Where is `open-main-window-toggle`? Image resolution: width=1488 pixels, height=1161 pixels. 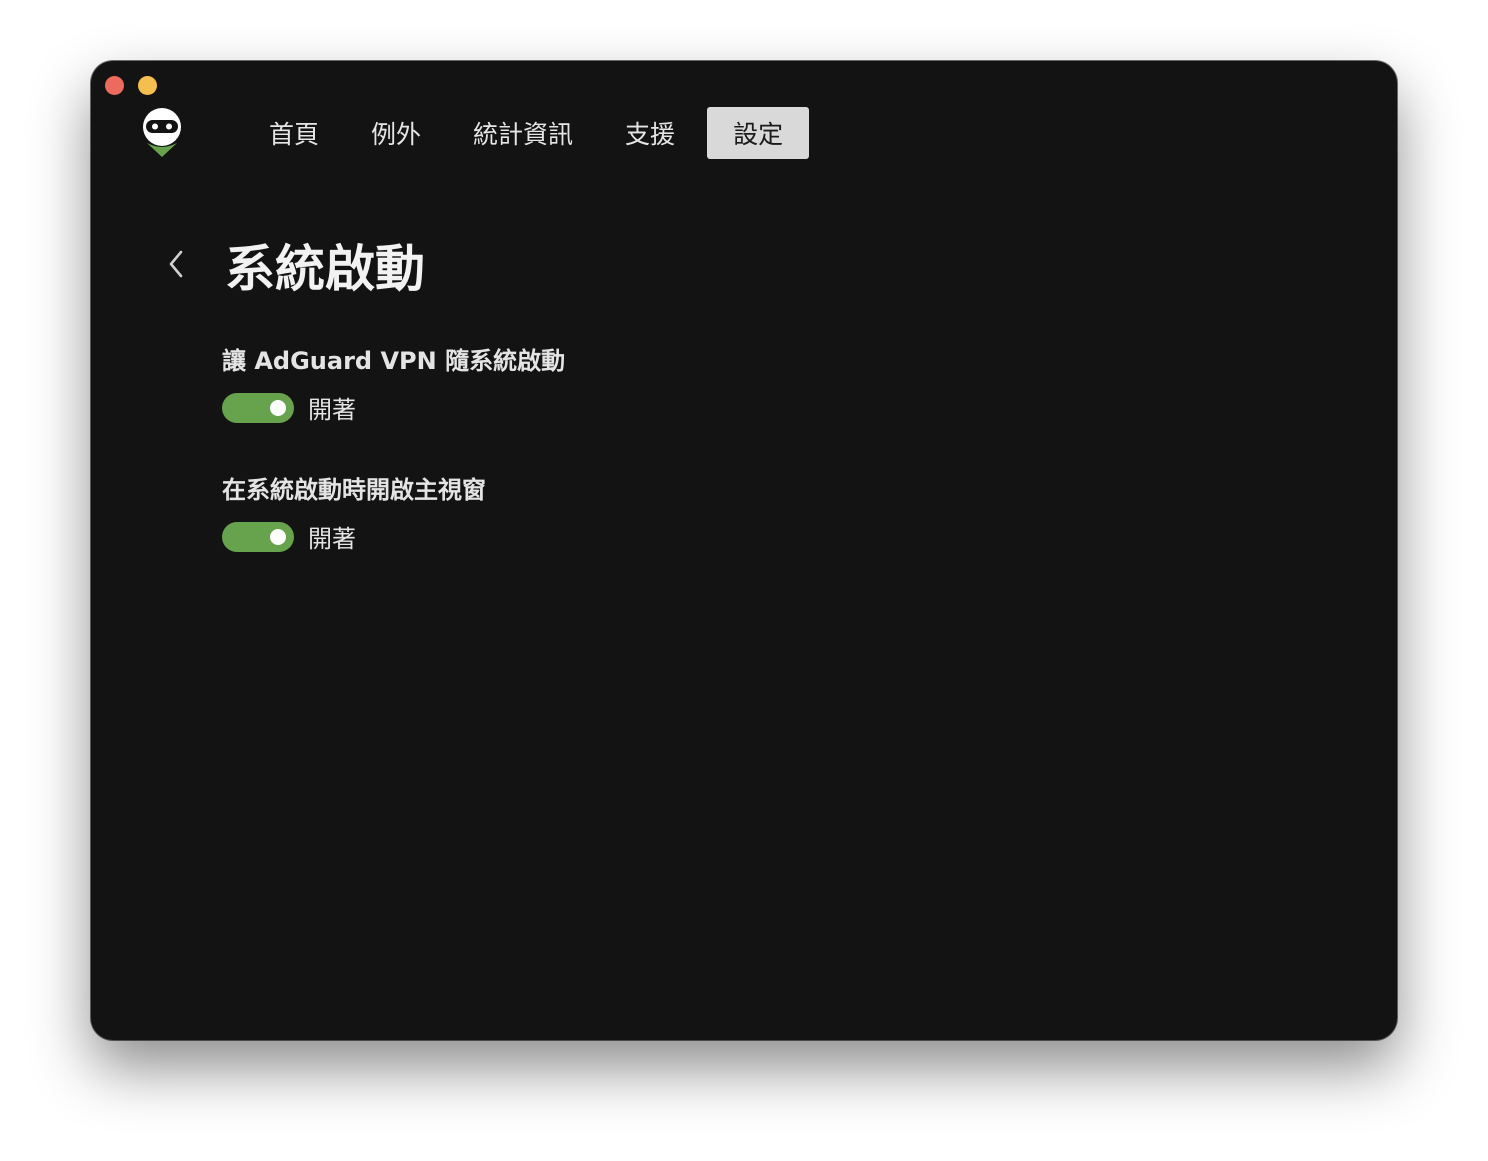
open-main-window-toggle is located at coordinates (258, 536).